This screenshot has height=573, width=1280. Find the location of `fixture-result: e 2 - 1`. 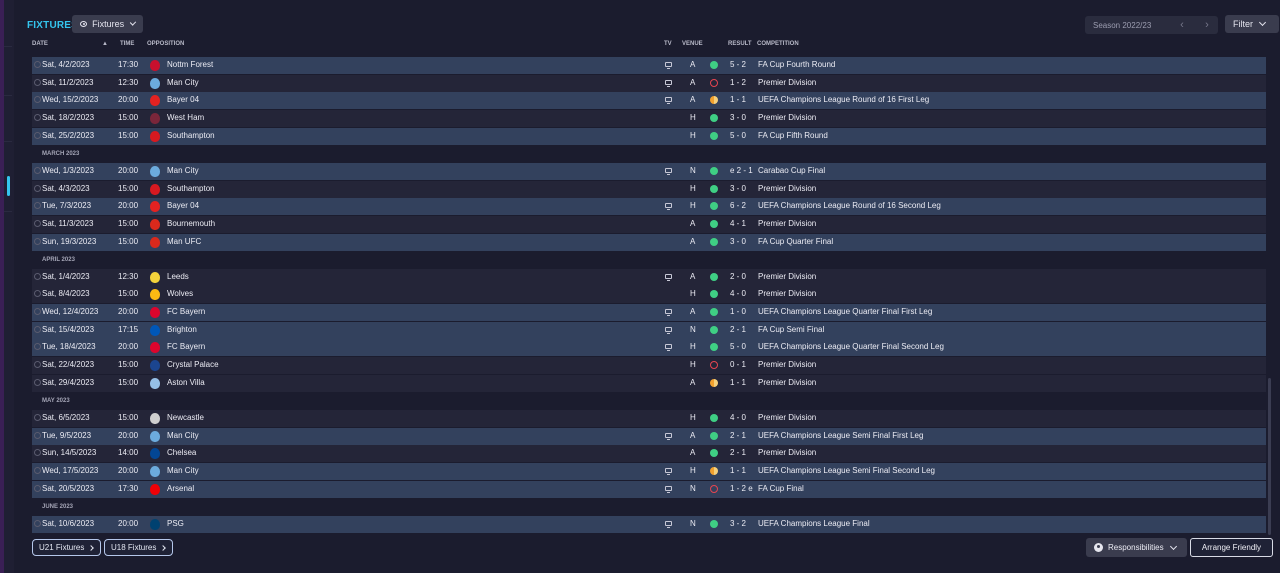

fixture-result: e 2 - 1 is located at coordinates (741, 170).